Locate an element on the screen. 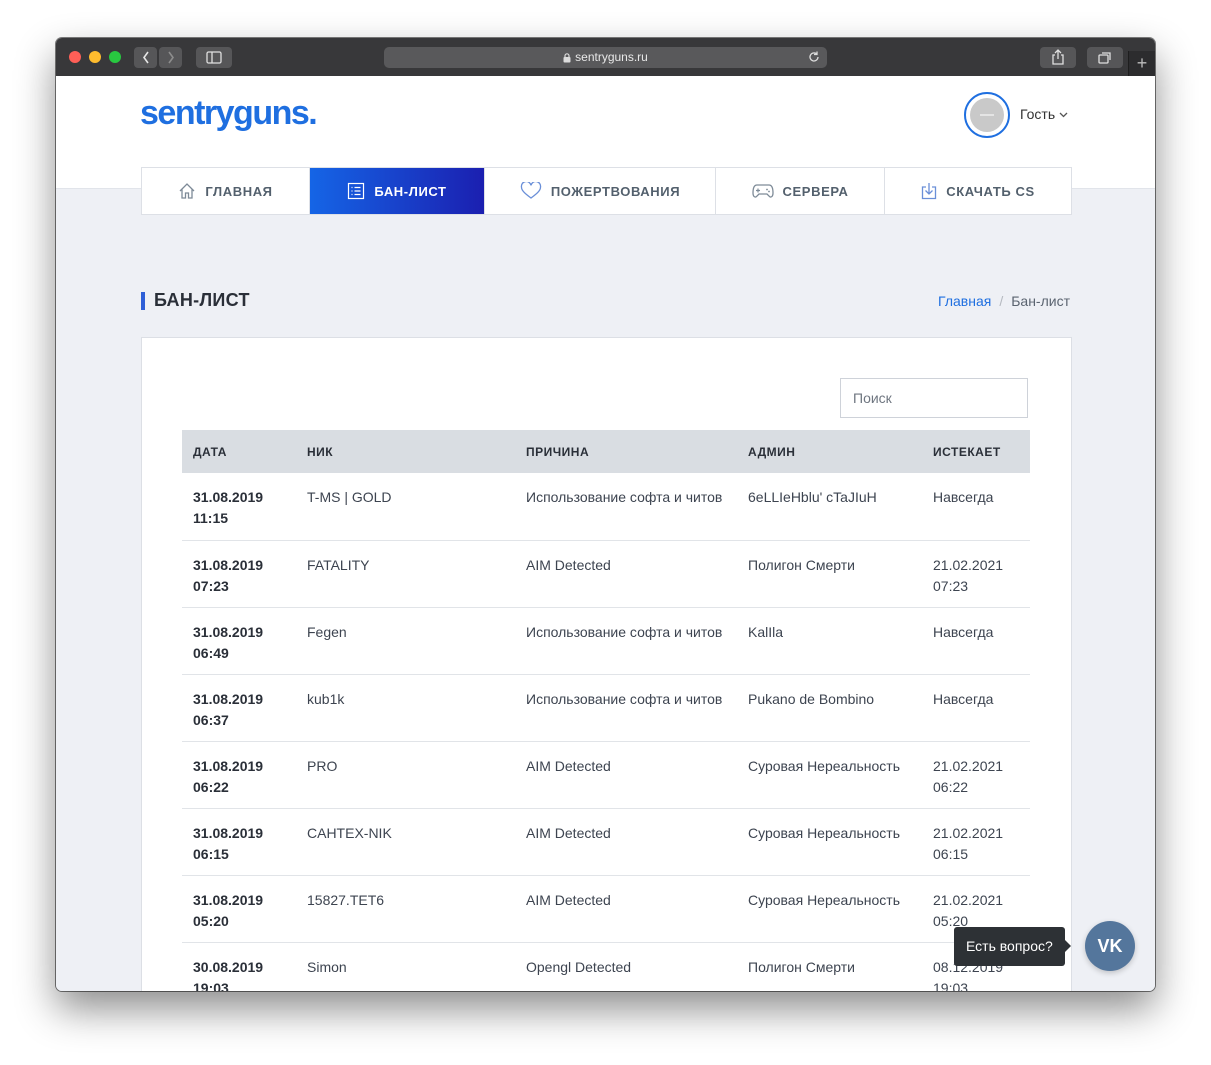  cell-expires-expires-time: 06:22 is located at coordinates (951, 786).